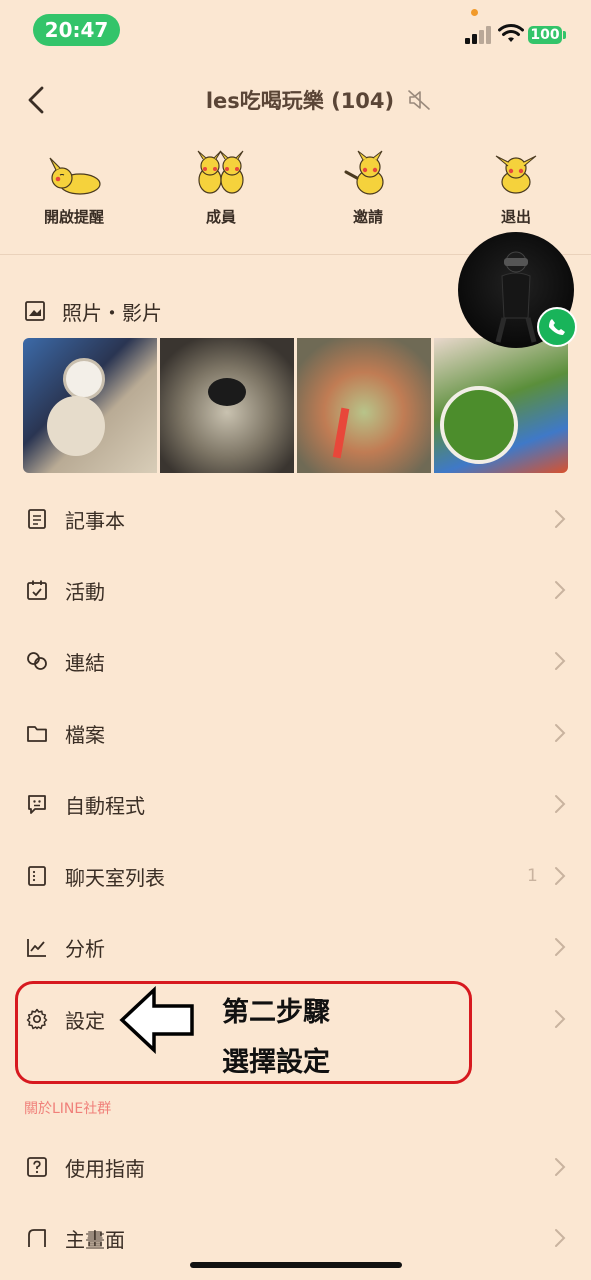 Image resolution: width=591 pixels, height=1280 pixels. What do you see at coordinates (37, 519) in the screenshot?
I see `notebook-icon` at bounding box center [37, 519].